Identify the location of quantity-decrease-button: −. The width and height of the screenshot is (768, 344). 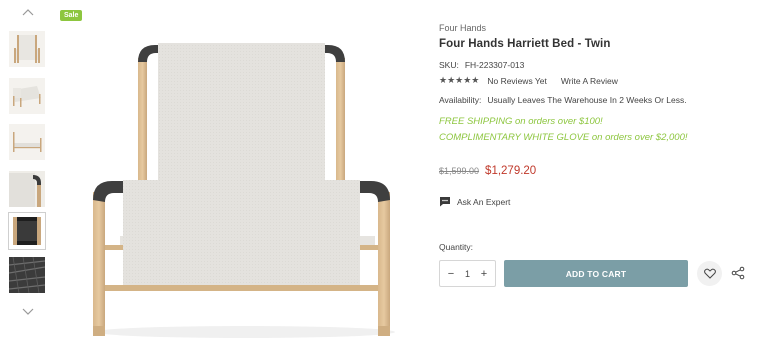
(451, 274).